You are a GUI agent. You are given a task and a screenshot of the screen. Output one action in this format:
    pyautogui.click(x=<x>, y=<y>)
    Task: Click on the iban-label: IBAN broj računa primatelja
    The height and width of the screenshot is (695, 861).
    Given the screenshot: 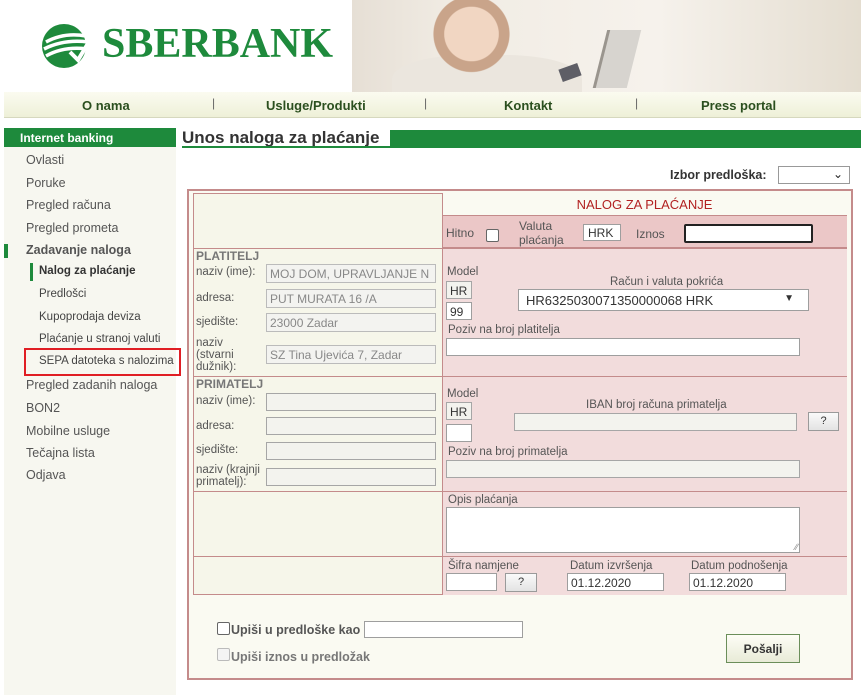 What is the action you would take?
    pyautogui.click(x=656, y=405)
    